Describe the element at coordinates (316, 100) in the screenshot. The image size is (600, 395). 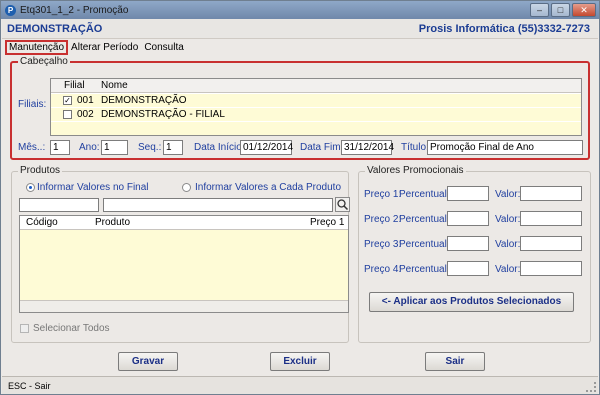
I see `filial-row-1: ✓ 001 DEMONSTRAÇÃO` at that location.